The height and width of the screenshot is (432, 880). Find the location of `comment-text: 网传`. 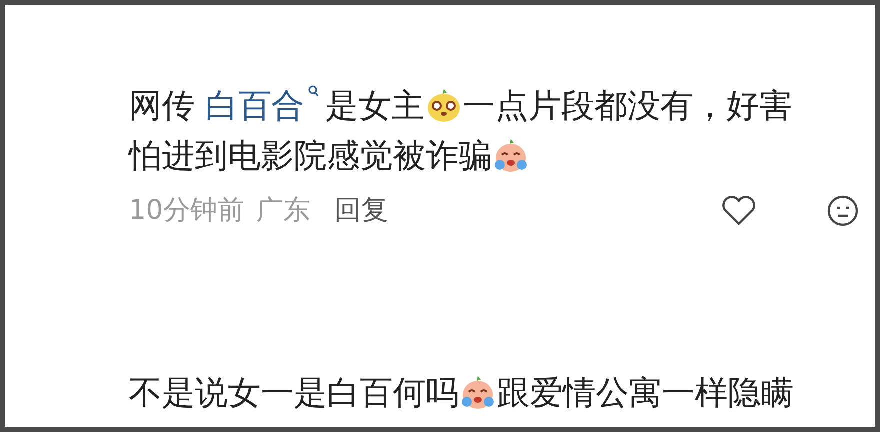

comment-text: 网传 is located at coordinates (162, 105).